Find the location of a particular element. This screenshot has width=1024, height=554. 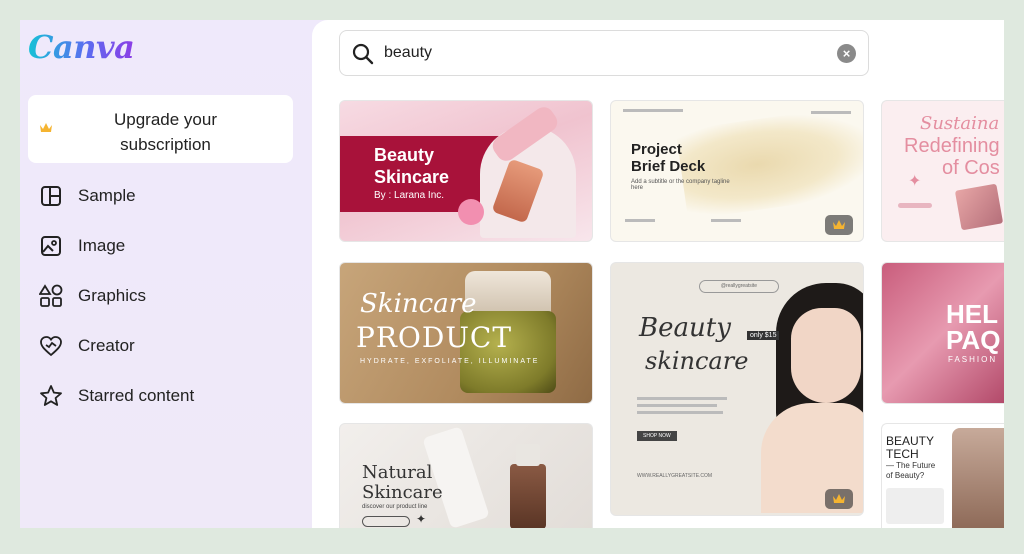

white-bottle is located at coordinates (456, 477).